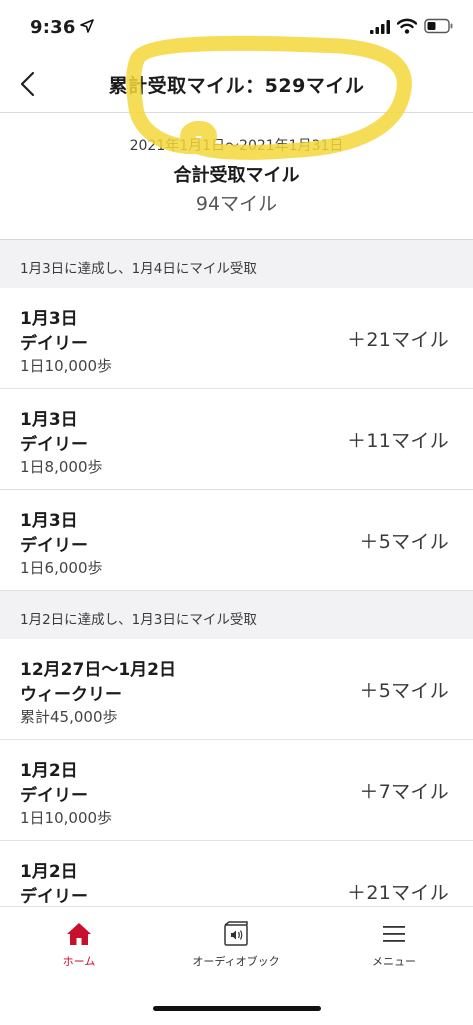  What do you see at coordinates (398, 441) in the screenshot?
I see `item-miles: ＋11マイル` at bounding box center [398, 441].